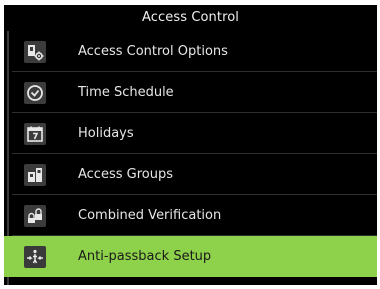 This screenshot has height=289, width=380. What do you see at coordinates (126, 92) in the screenshot?
I see `menu-item-label: Time Schedule` at bounding box center [126, 92].